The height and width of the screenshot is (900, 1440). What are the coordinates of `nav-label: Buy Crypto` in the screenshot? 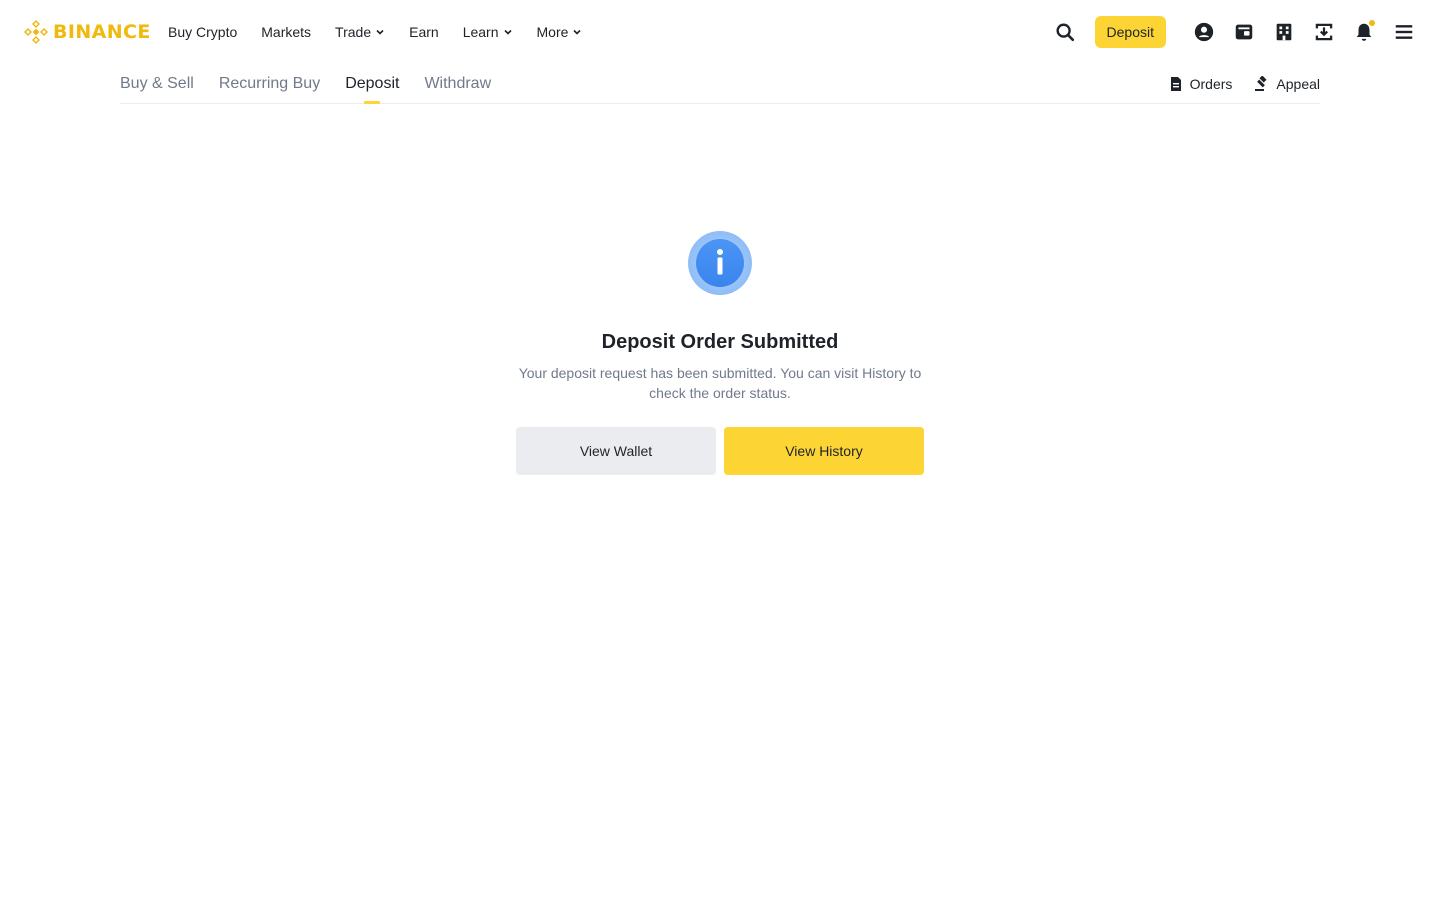 It's located at (203, 32).